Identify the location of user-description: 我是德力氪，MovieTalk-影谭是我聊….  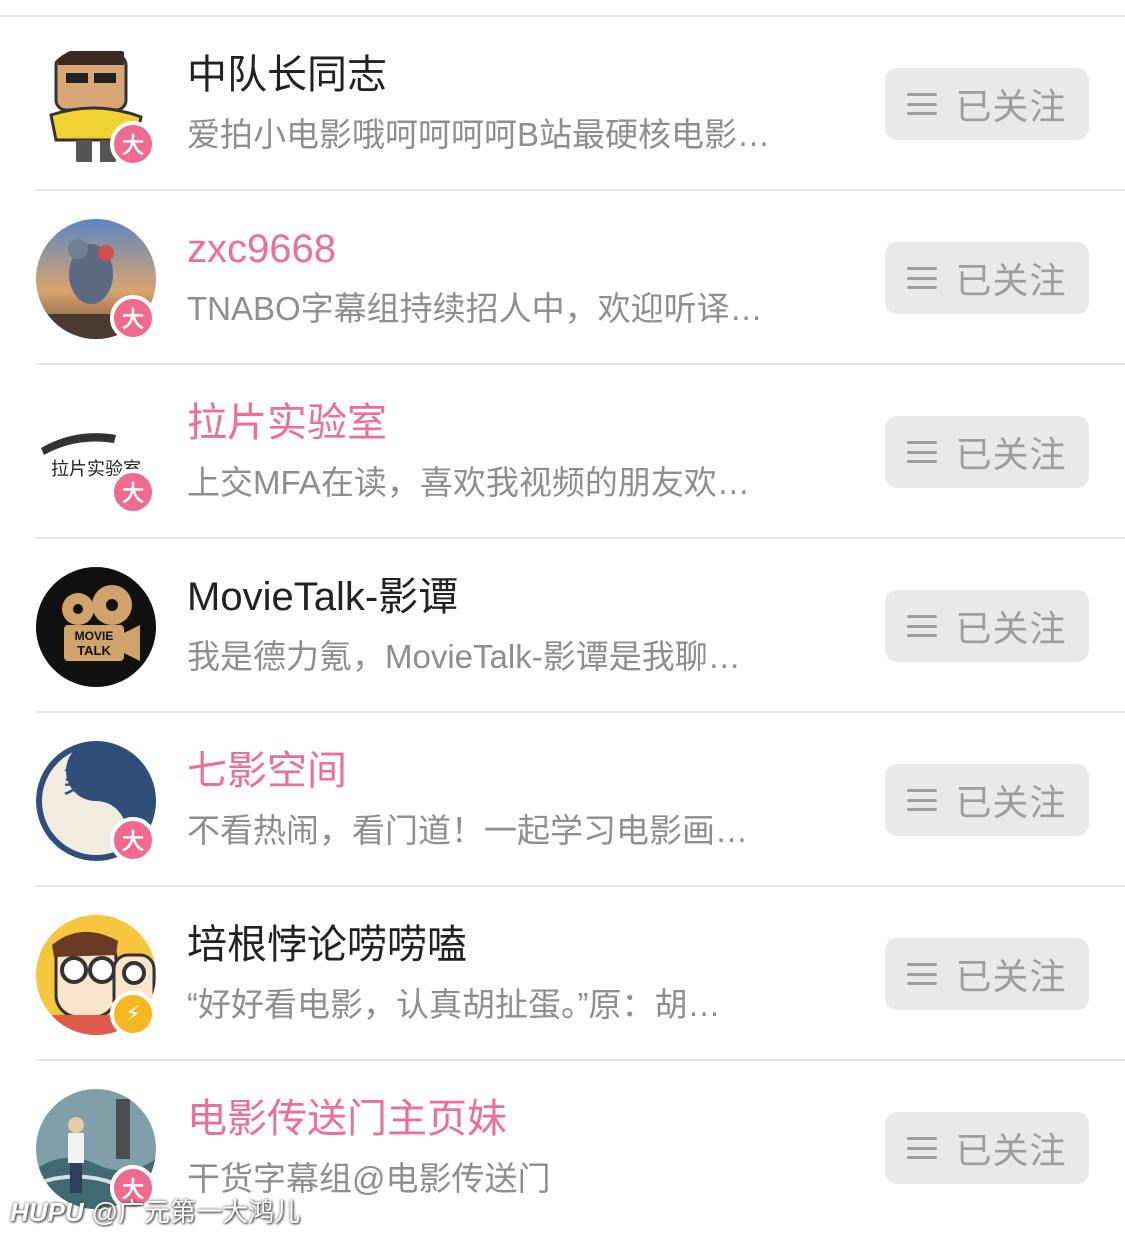
(464, 656).